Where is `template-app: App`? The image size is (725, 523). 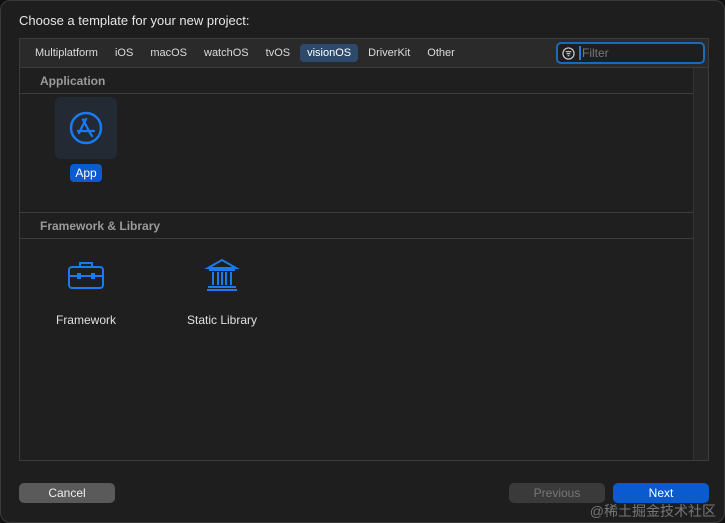 template-app: App is located at coordinates (86, 139).